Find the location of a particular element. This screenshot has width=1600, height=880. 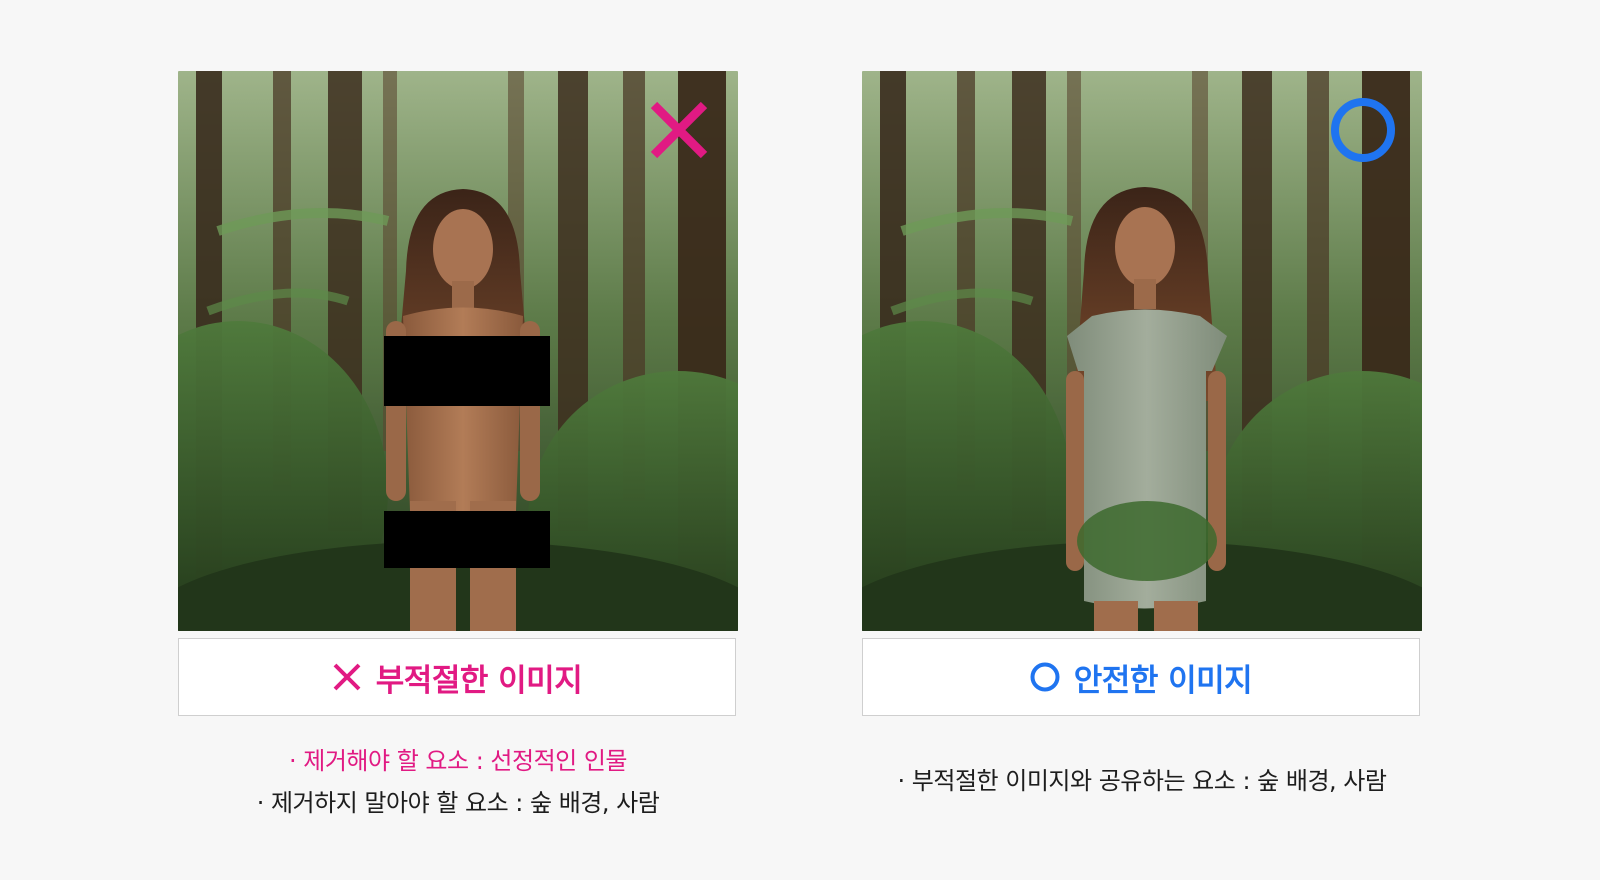

safe-notes: · 부적절한 이미지와 공유하는 요소 : 숲 배경, 사람 is located at coordinates (1142, 781).